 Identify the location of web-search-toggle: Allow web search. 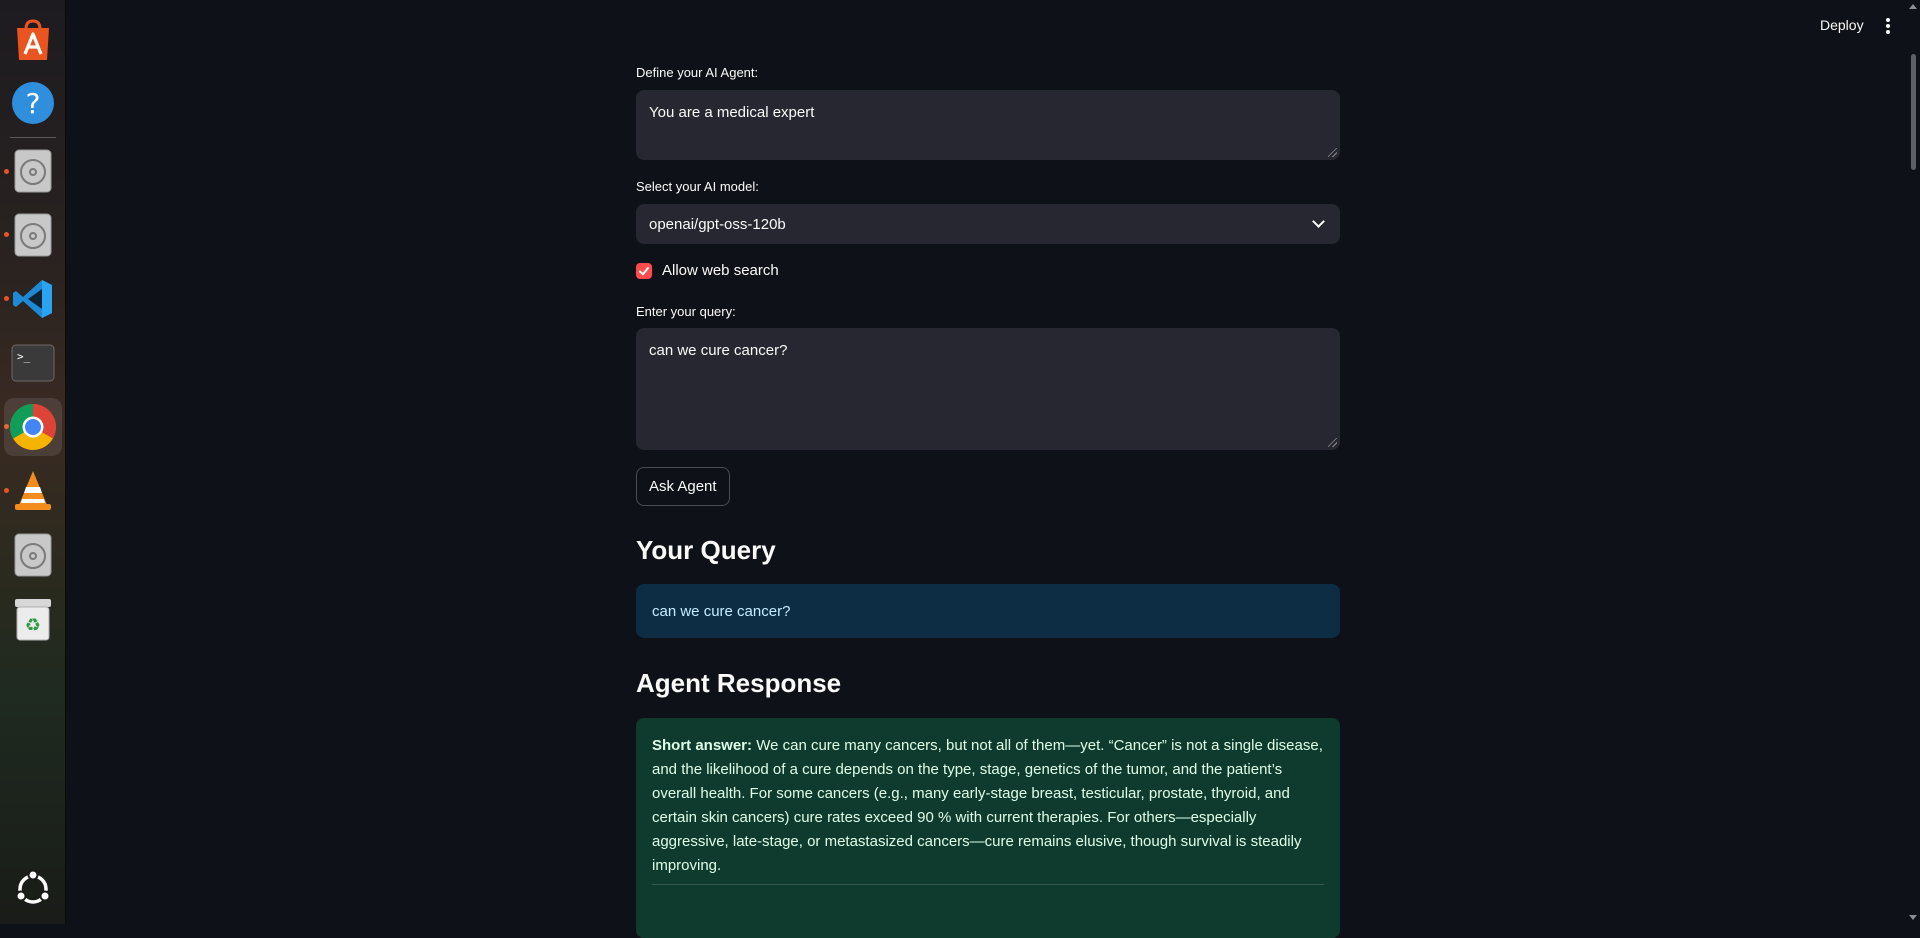
(707, 270).